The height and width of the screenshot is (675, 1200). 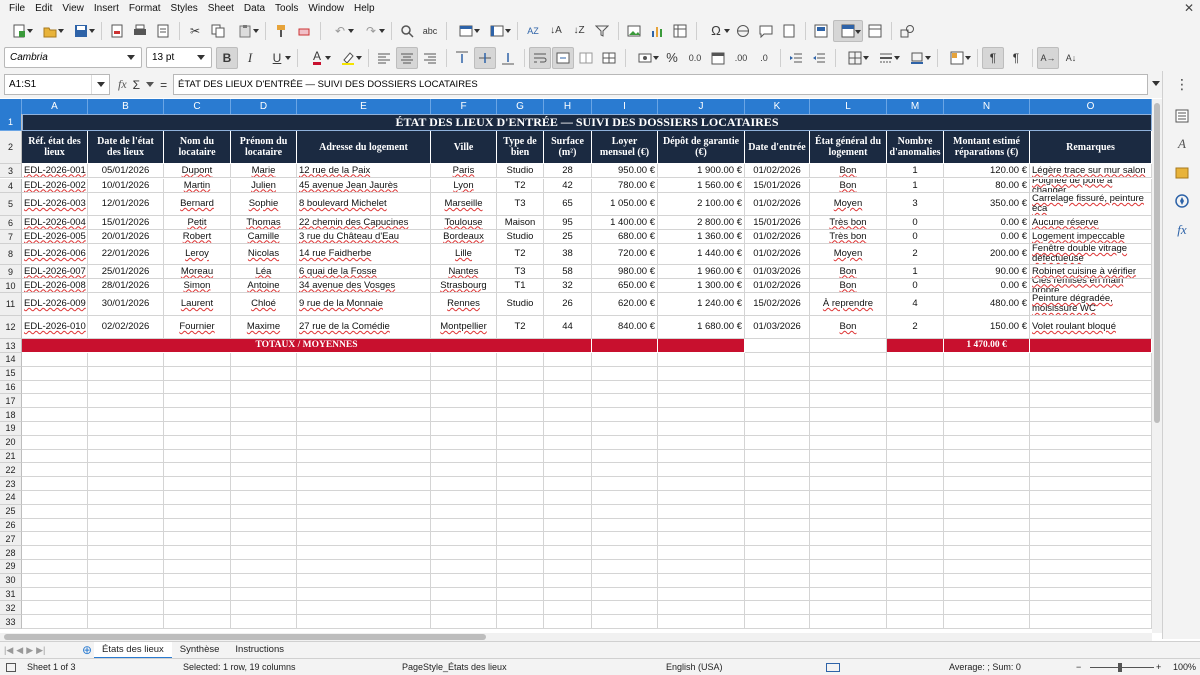 What do you see at coordinates (11, 304) in the screenshot?
I see `row-header-11: 11` at bounding box center [11, 304].